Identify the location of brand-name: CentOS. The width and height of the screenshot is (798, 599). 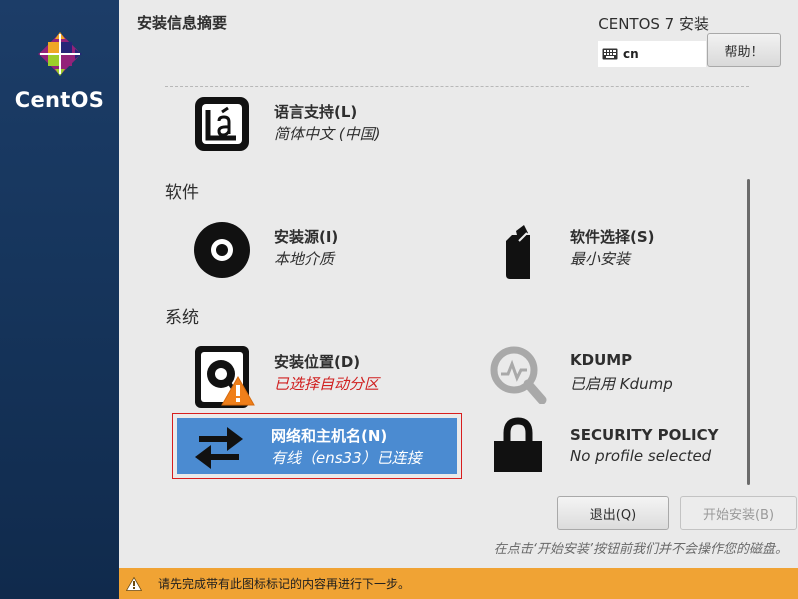
(59, 100).